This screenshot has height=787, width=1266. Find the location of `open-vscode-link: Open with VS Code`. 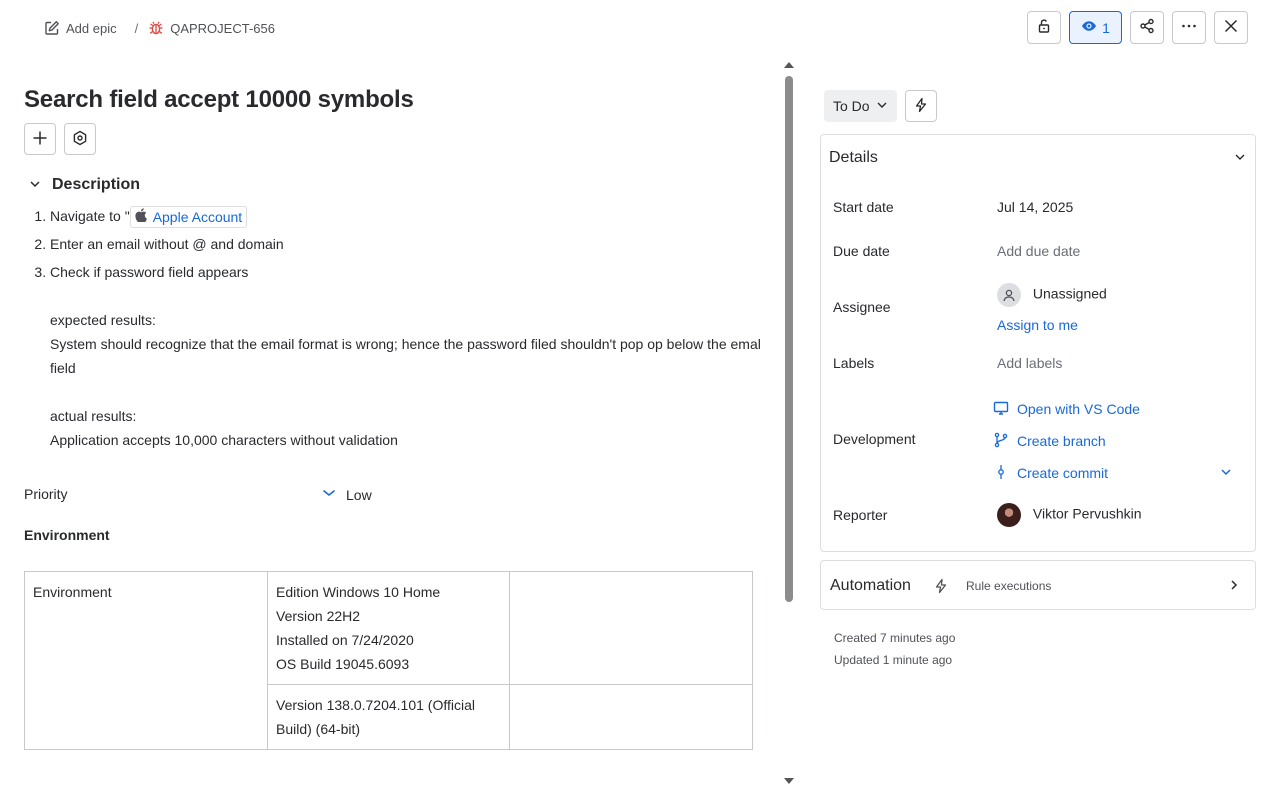

open-vscode-link: Open with VS Code is located at coordinates (1066, 409).